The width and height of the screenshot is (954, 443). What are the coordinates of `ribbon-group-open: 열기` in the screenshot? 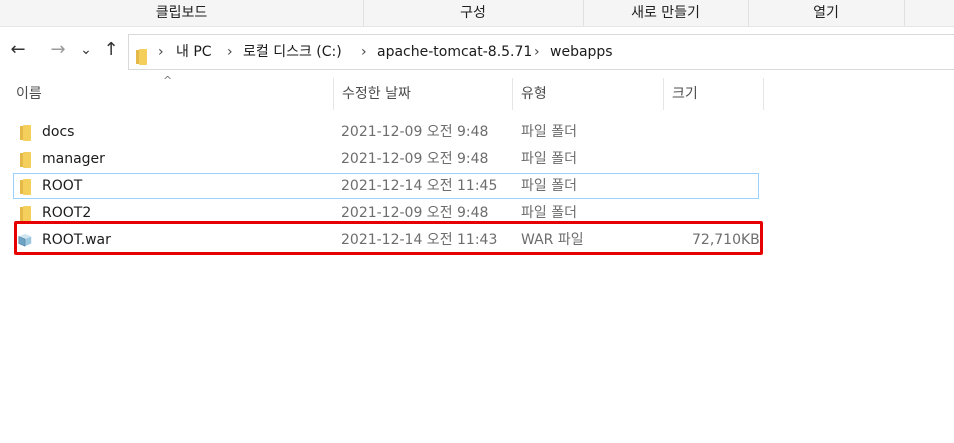 It's located at (826, 13).